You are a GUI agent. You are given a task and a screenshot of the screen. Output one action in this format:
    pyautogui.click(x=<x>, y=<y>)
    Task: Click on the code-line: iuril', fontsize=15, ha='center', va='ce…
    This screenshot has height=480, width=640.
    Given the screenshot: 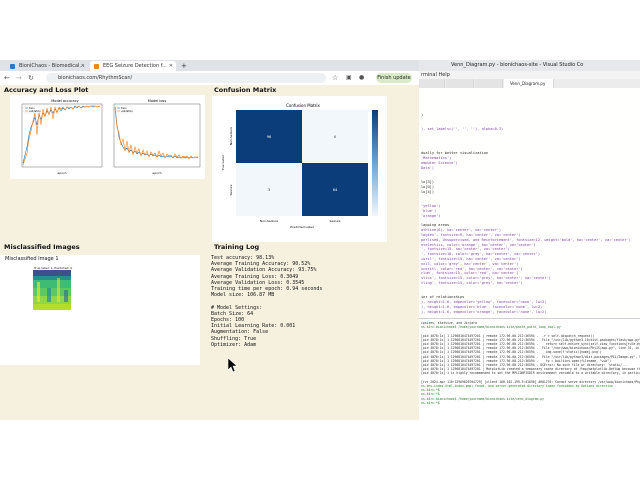 What is the action you would take?
    pyautogui.click(x=471, y=259)
    